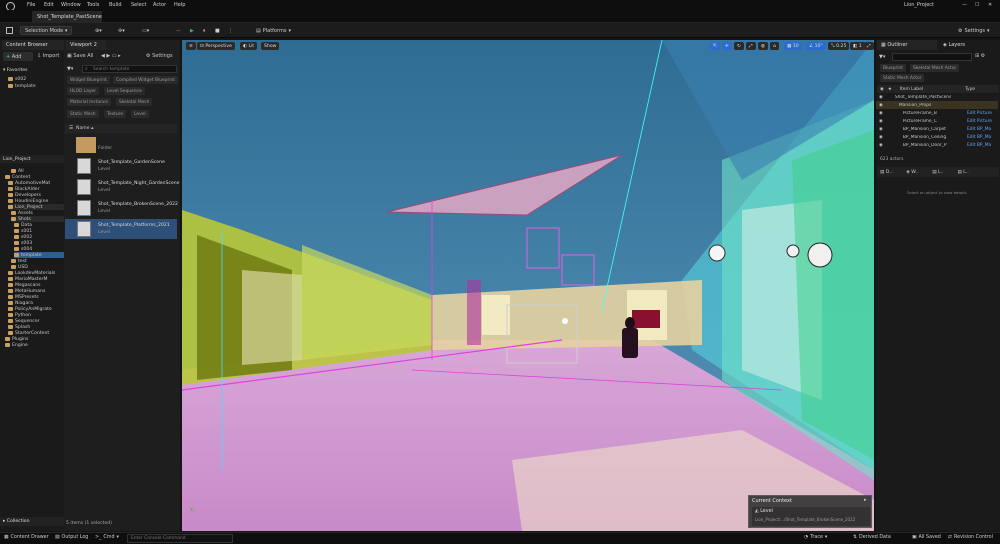 This screenshot has width=1000, height=544. I want to click on outliner-filter-chip: Static Mesh Actor, so click(902, 78).